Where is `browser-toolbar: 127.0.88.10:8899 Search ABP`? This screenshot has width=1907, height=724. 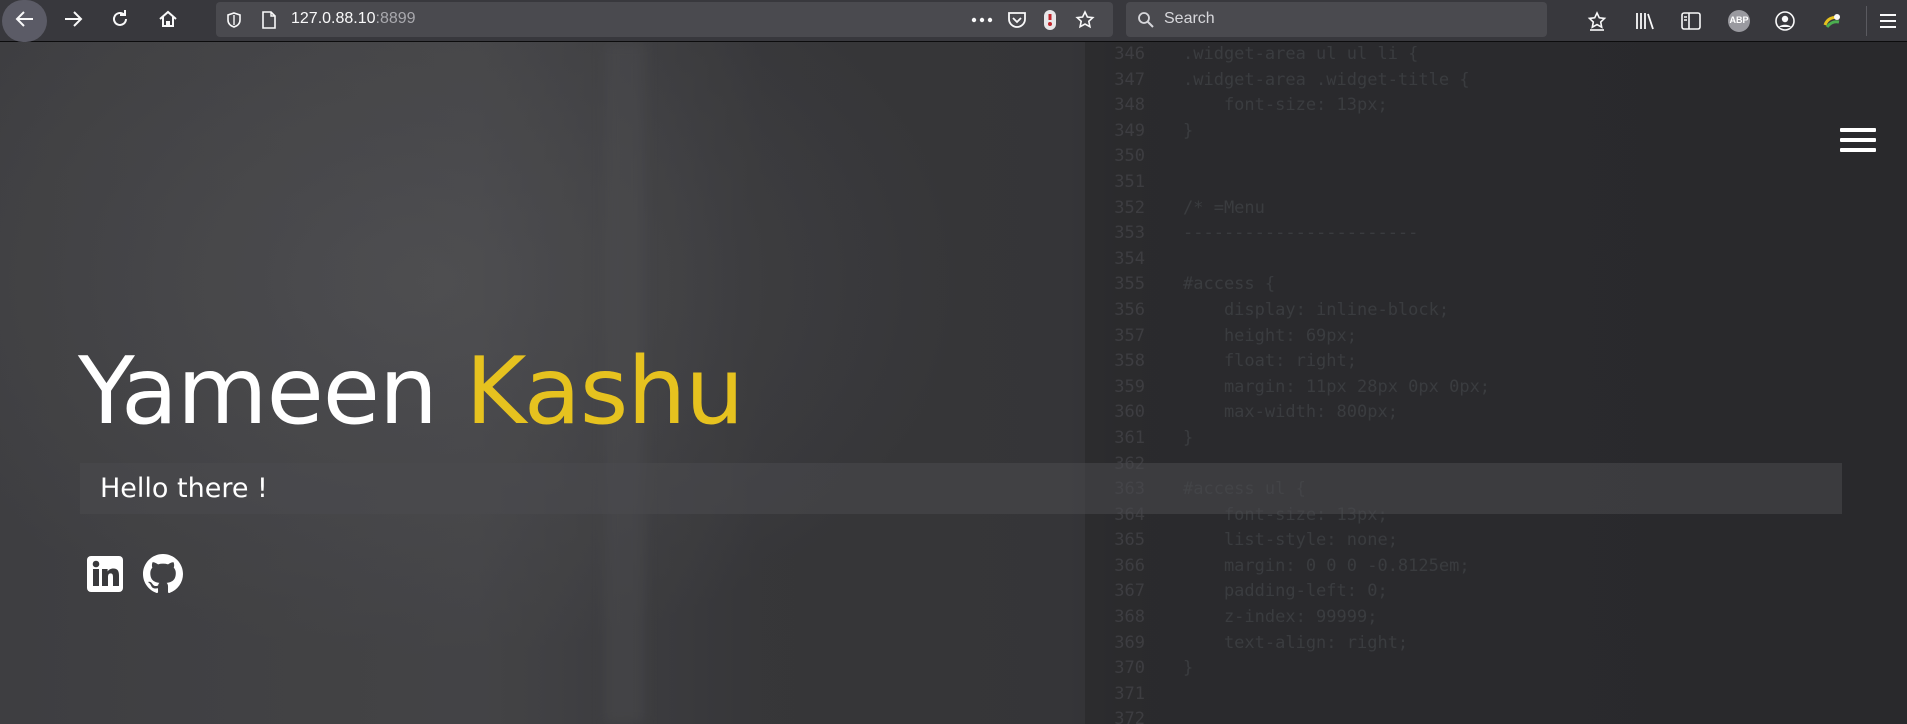
browser-toolbar: 127.0.88.10:8899 Search ABP is located at coordinates (953, 21).